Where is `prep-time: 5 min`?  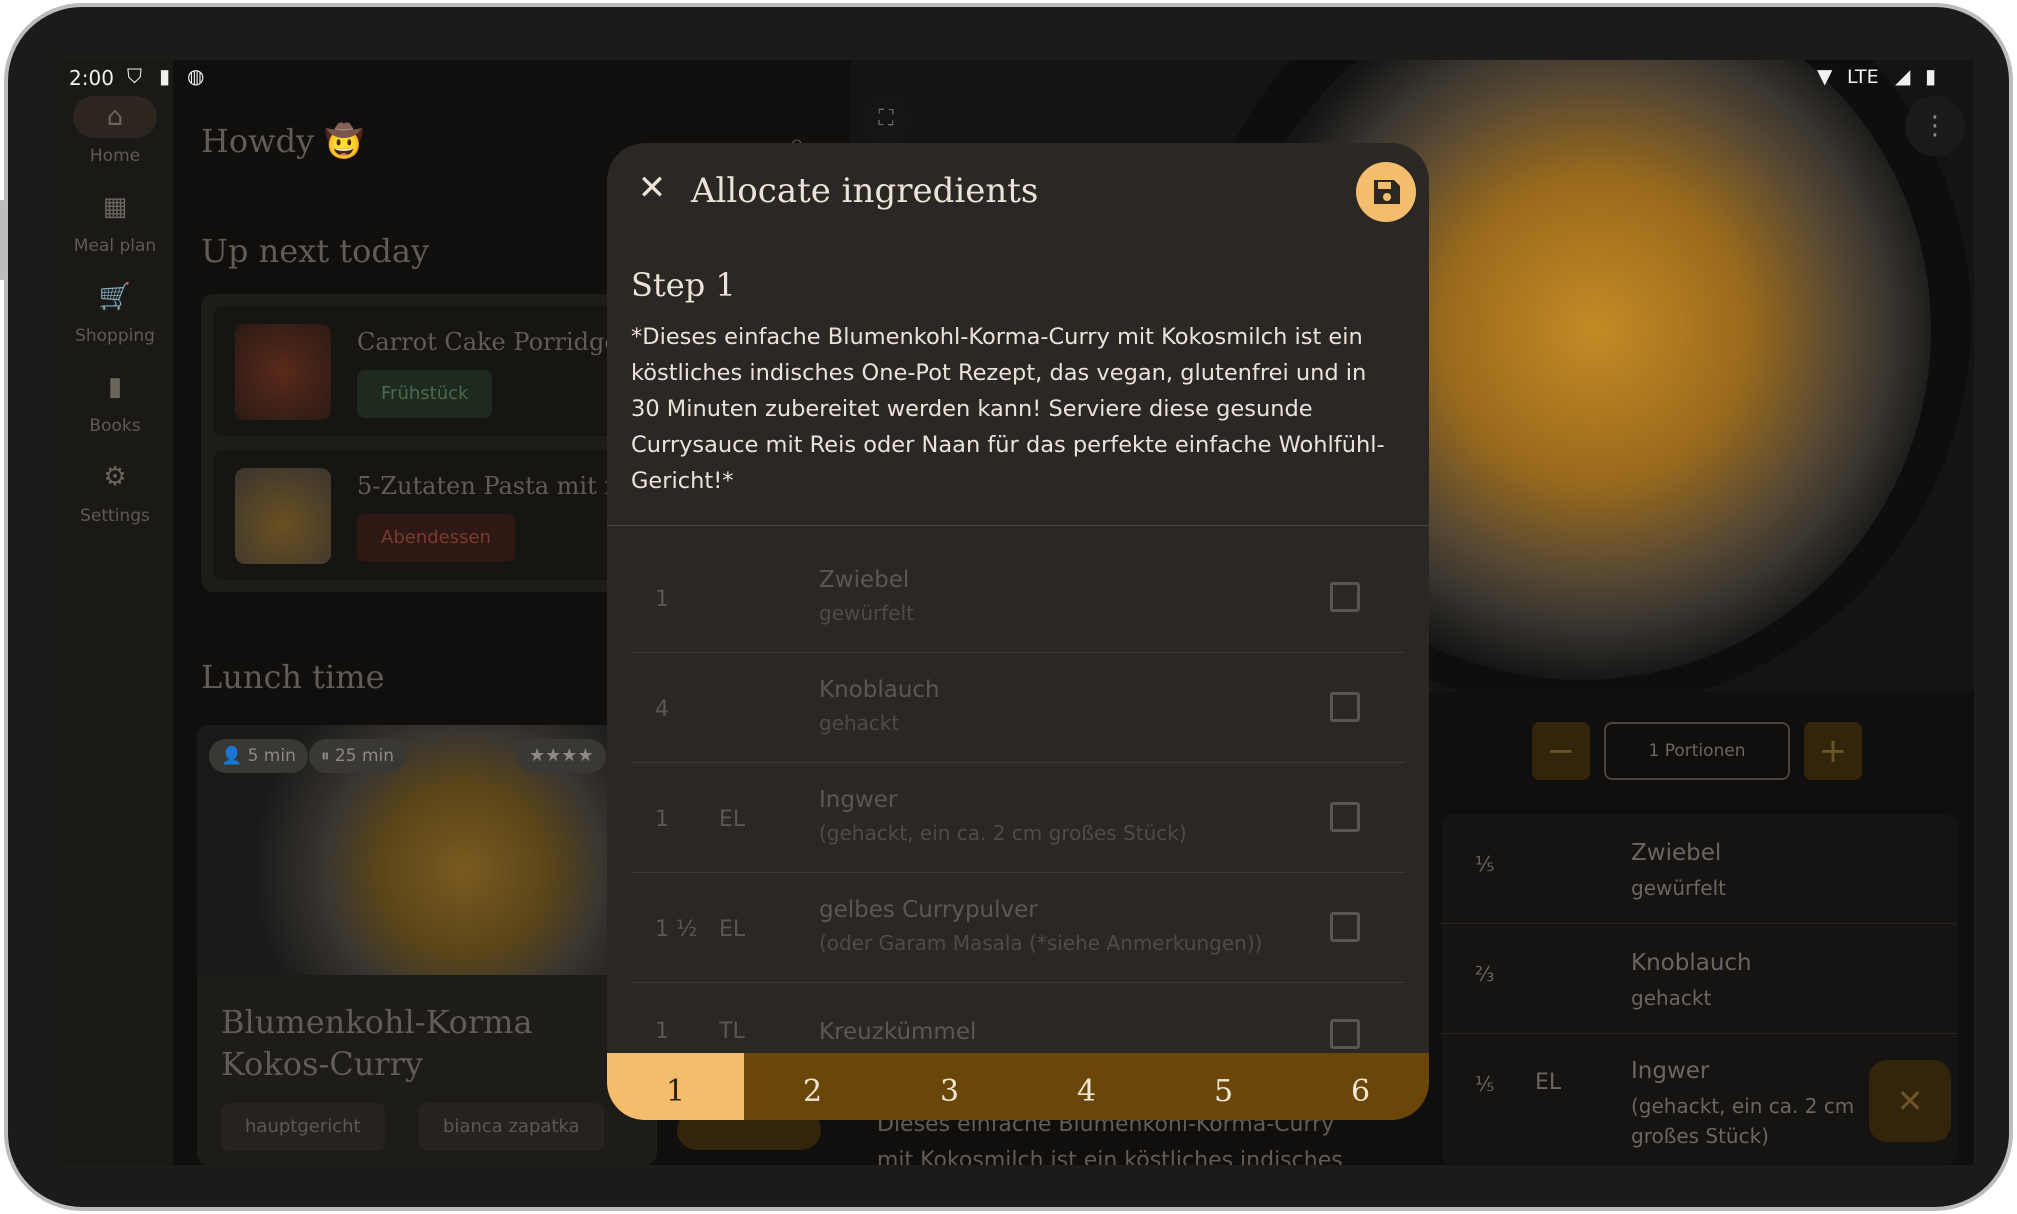
prep-time: 5 min is located at coordinates (271, 756).